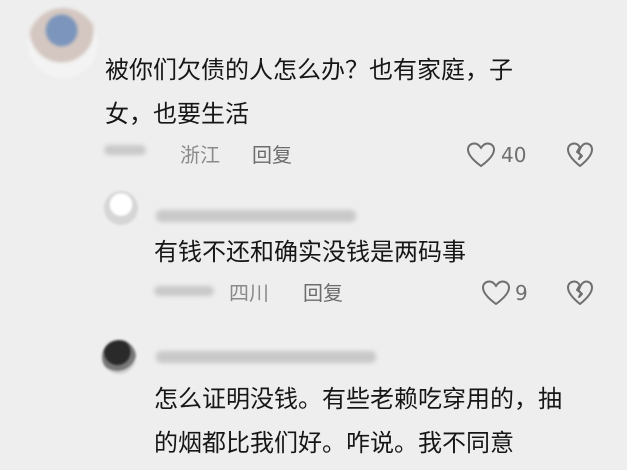  What do you see at coordinates (521, 293) in the screenshot?
I see `like-count: 9` at bounding box center [521, 293].